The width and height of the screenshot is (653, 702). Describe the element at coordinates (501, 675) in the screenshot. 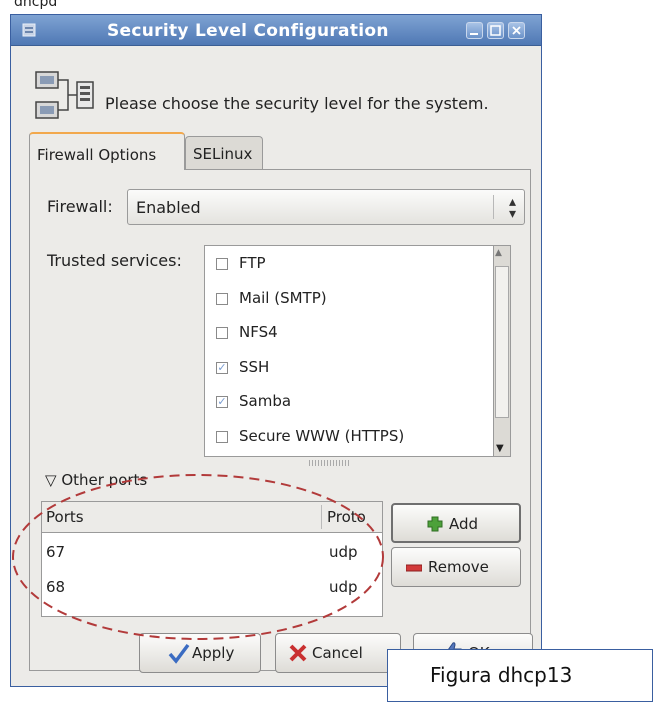

I see `figure-caption: Figura dhcp13` at that location.